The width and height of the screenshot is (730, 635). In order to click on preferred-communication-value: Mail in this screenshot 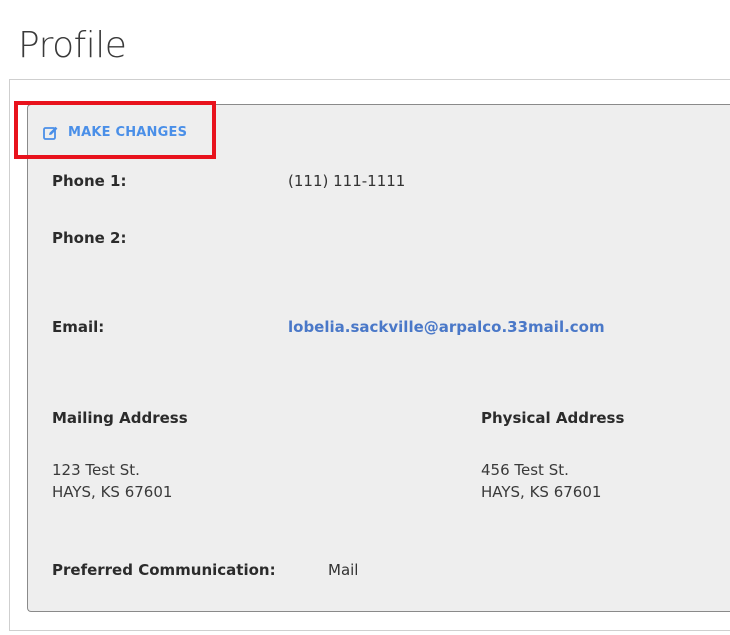, I will do `click(343, 570)`.